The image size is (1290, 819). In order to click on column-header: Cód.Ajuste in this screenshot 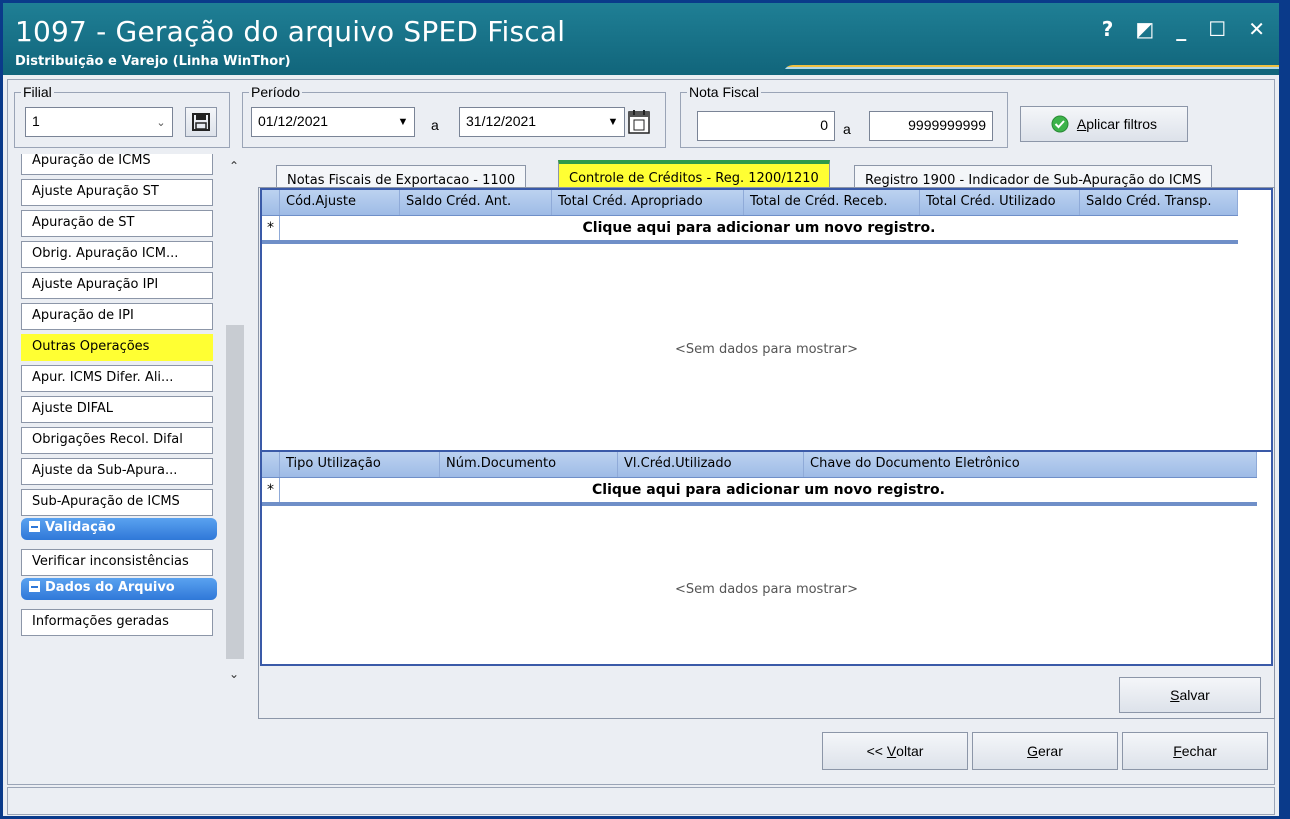, I will do `click(340, 202)`.